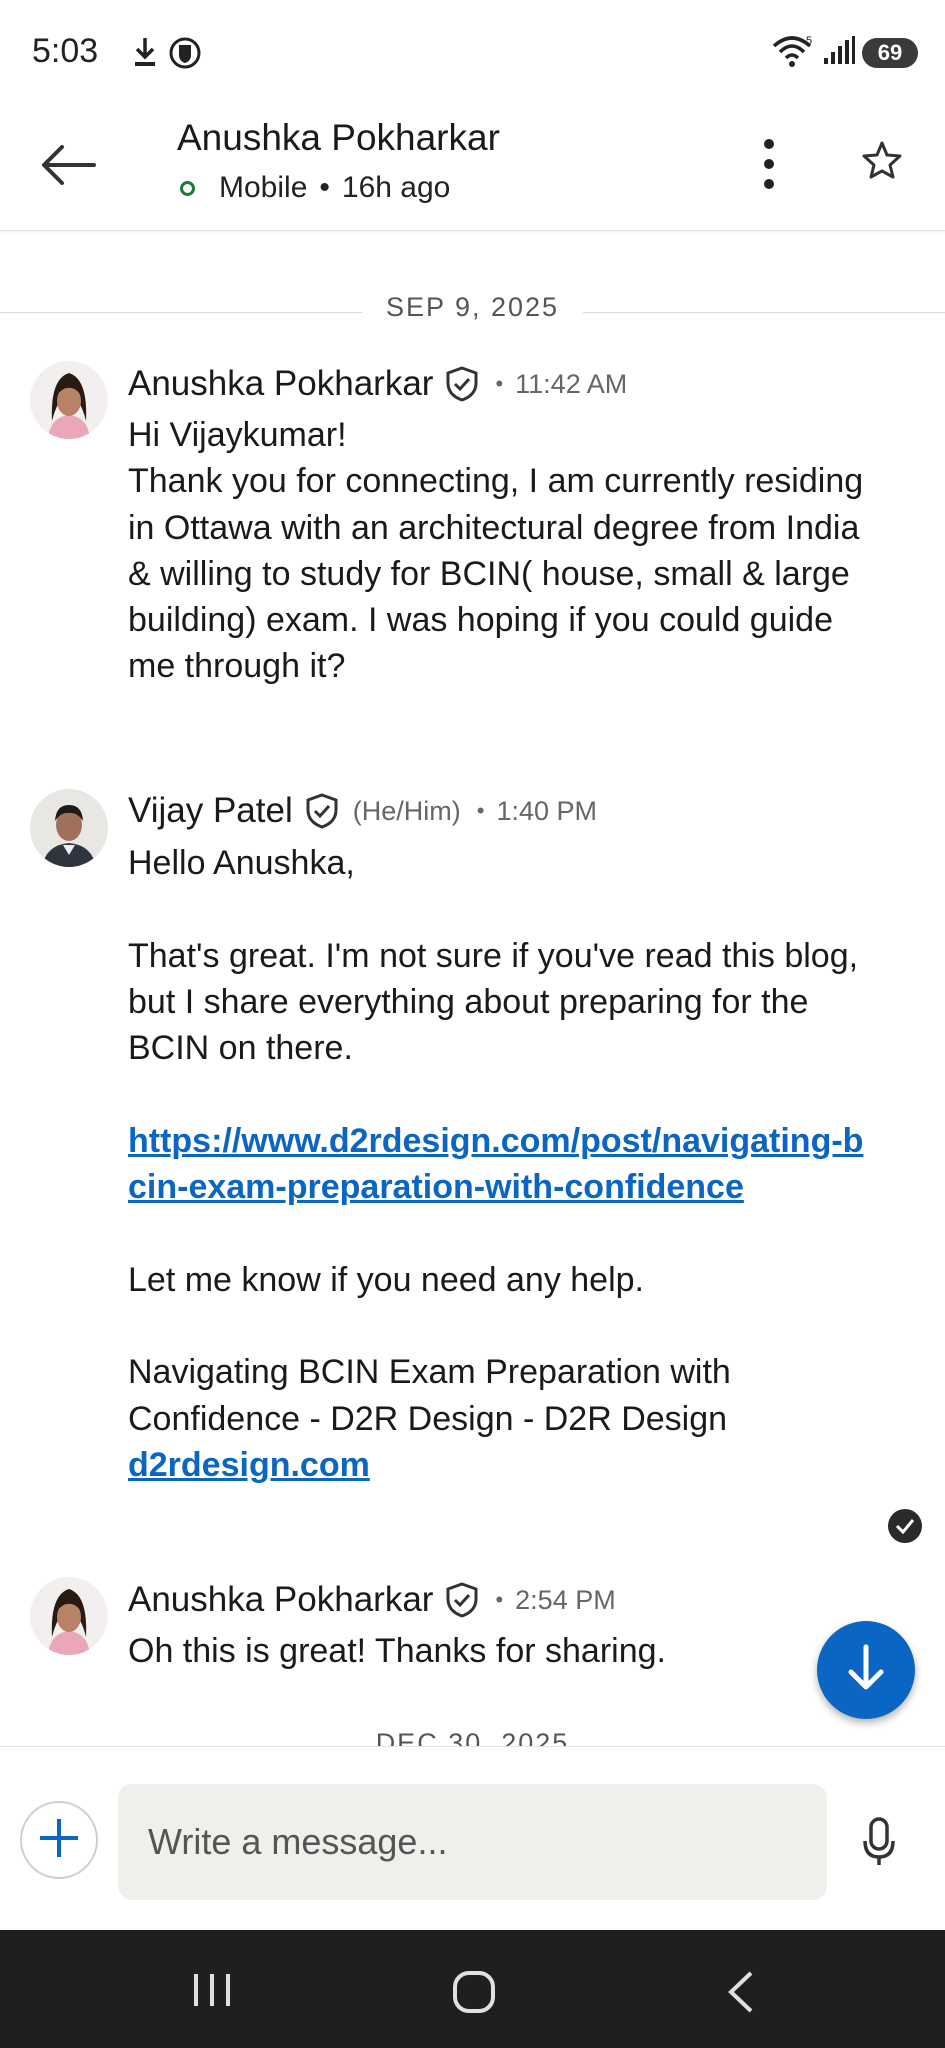 Image resolution: width=945 pixels, height=2048 pixels. I want to click on system-back-button, so click(740, 1994).